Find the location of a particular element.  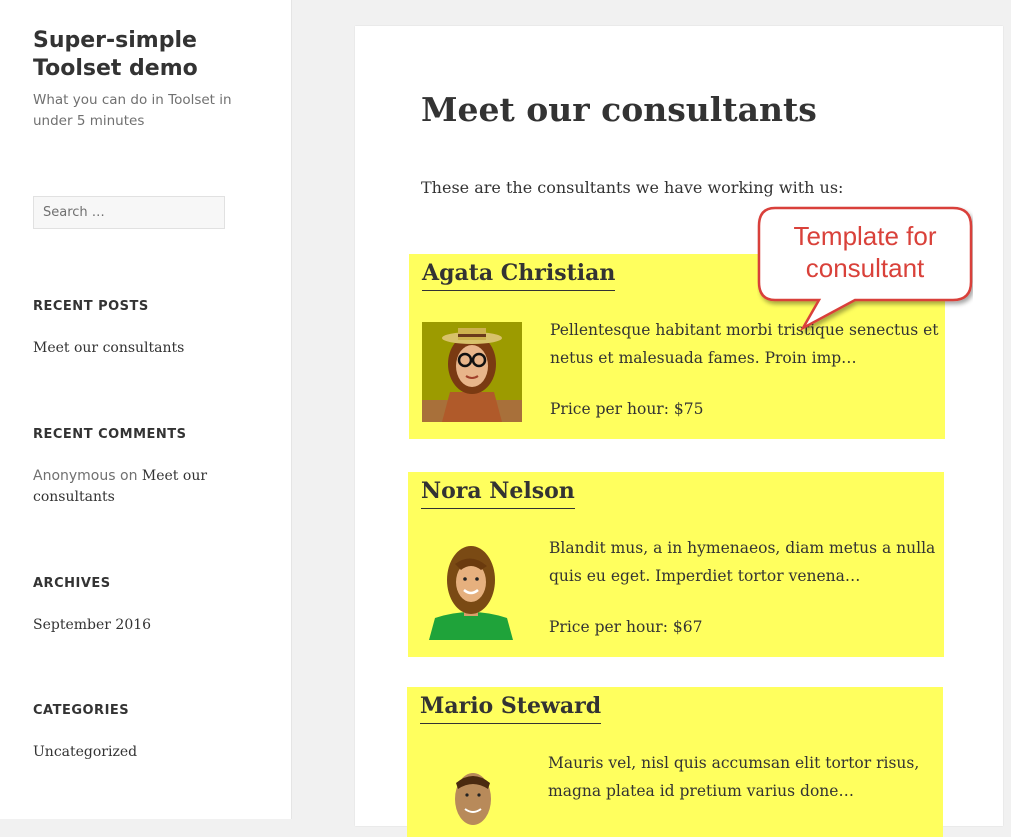

archive-link: September 2016 is located at coordinates (133, 625).